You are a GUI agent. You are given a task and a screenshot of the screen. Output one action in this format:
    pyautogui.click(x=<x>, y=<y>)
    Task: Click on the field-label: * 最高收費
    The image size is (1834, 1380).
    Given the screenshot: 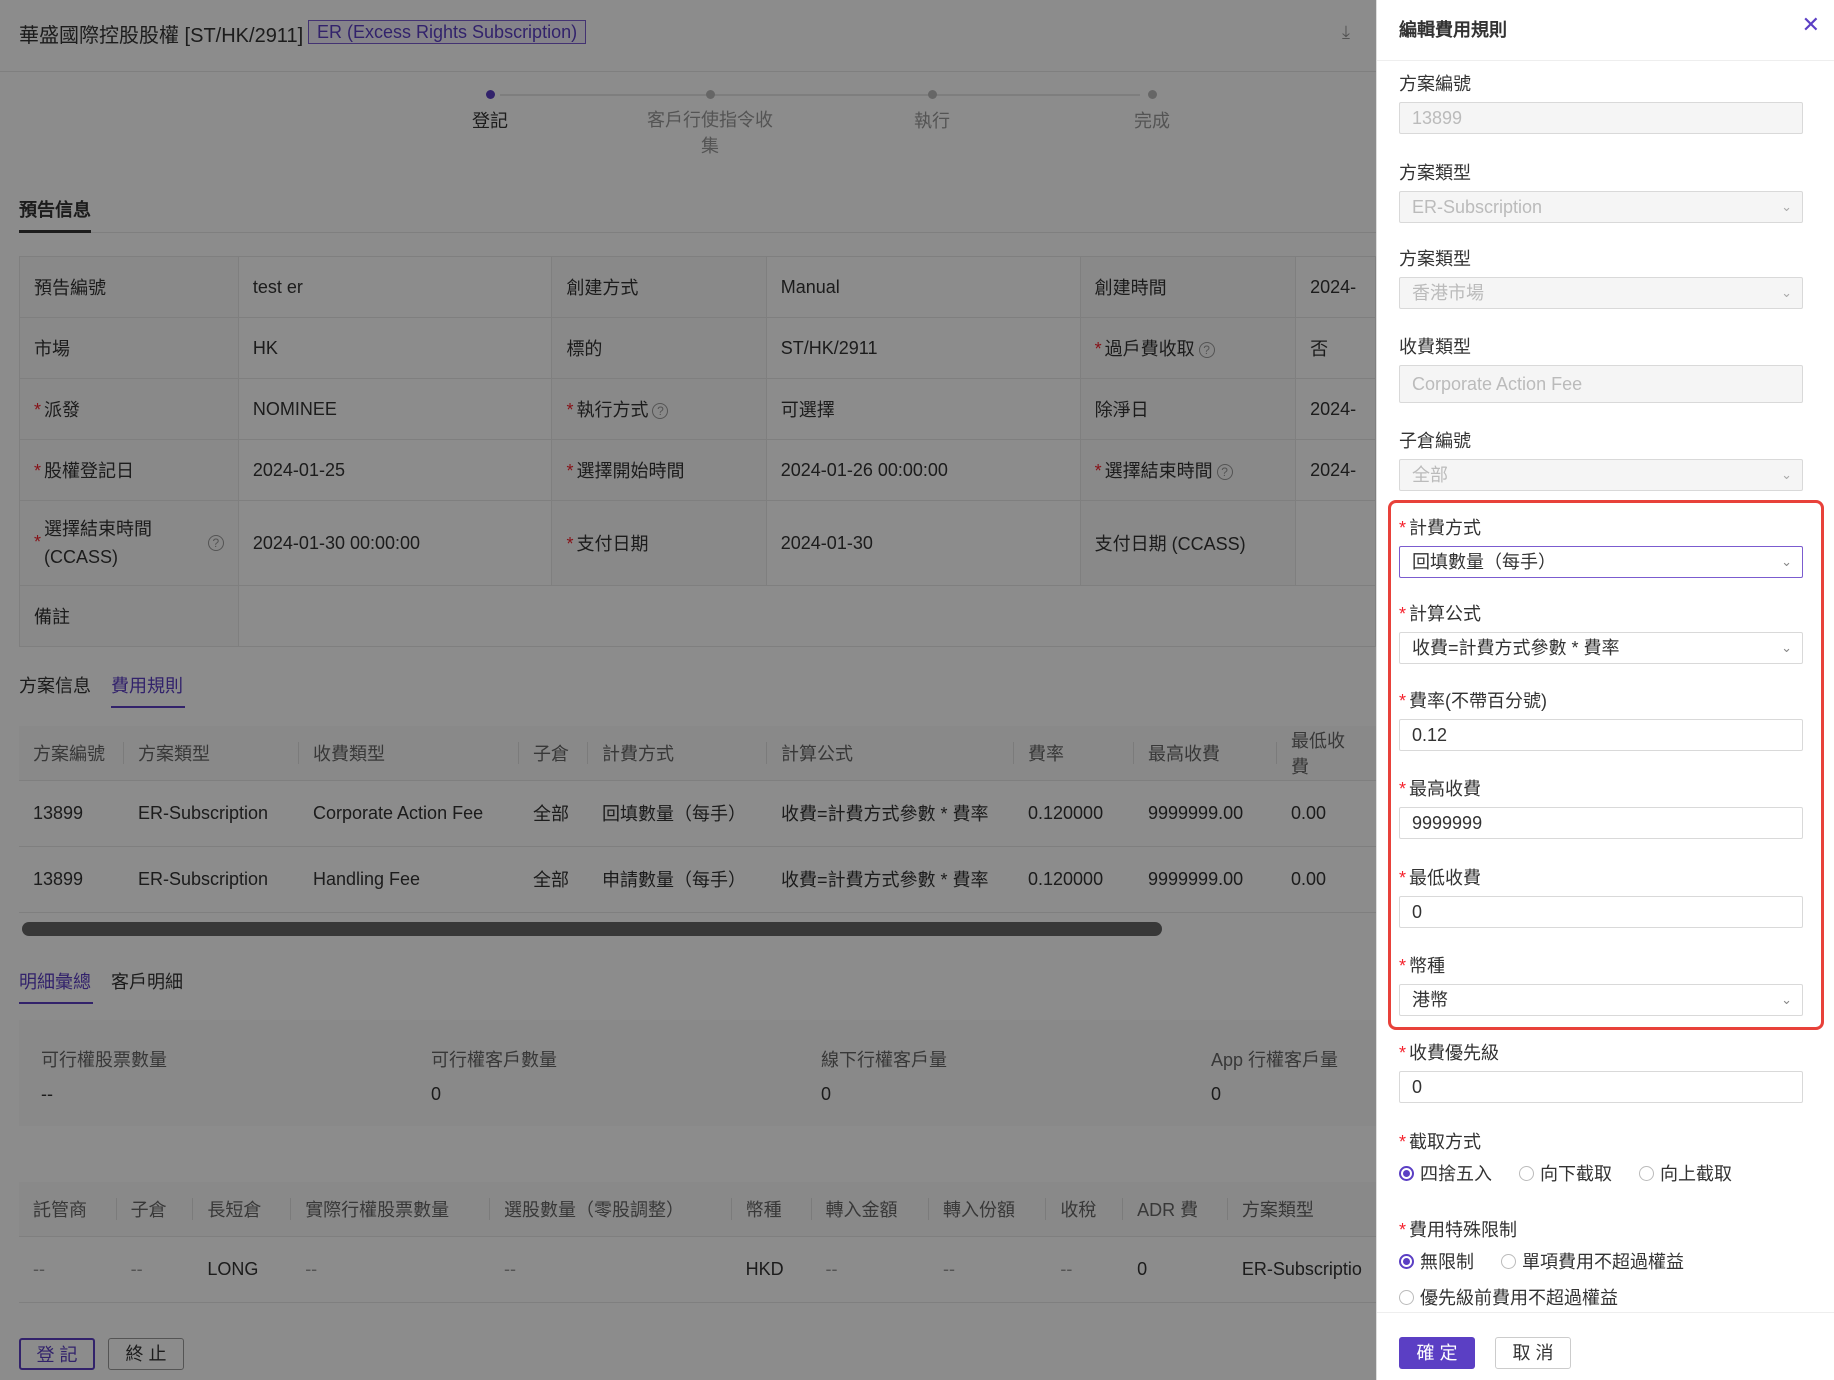 What is the action you would take?
    pyautogui.click(x=1440, y=789)
    